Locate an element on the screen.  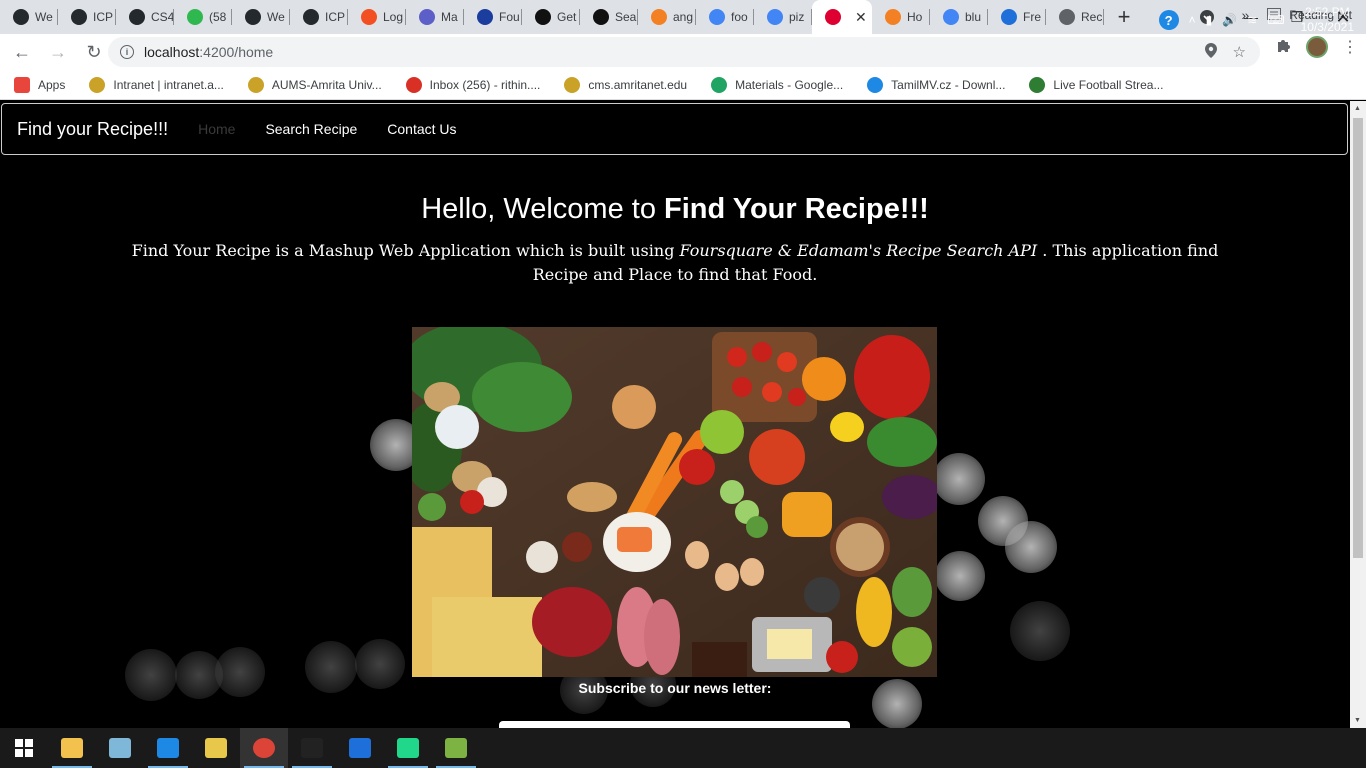
forward-icon: → is located at coordinates (58, 52).